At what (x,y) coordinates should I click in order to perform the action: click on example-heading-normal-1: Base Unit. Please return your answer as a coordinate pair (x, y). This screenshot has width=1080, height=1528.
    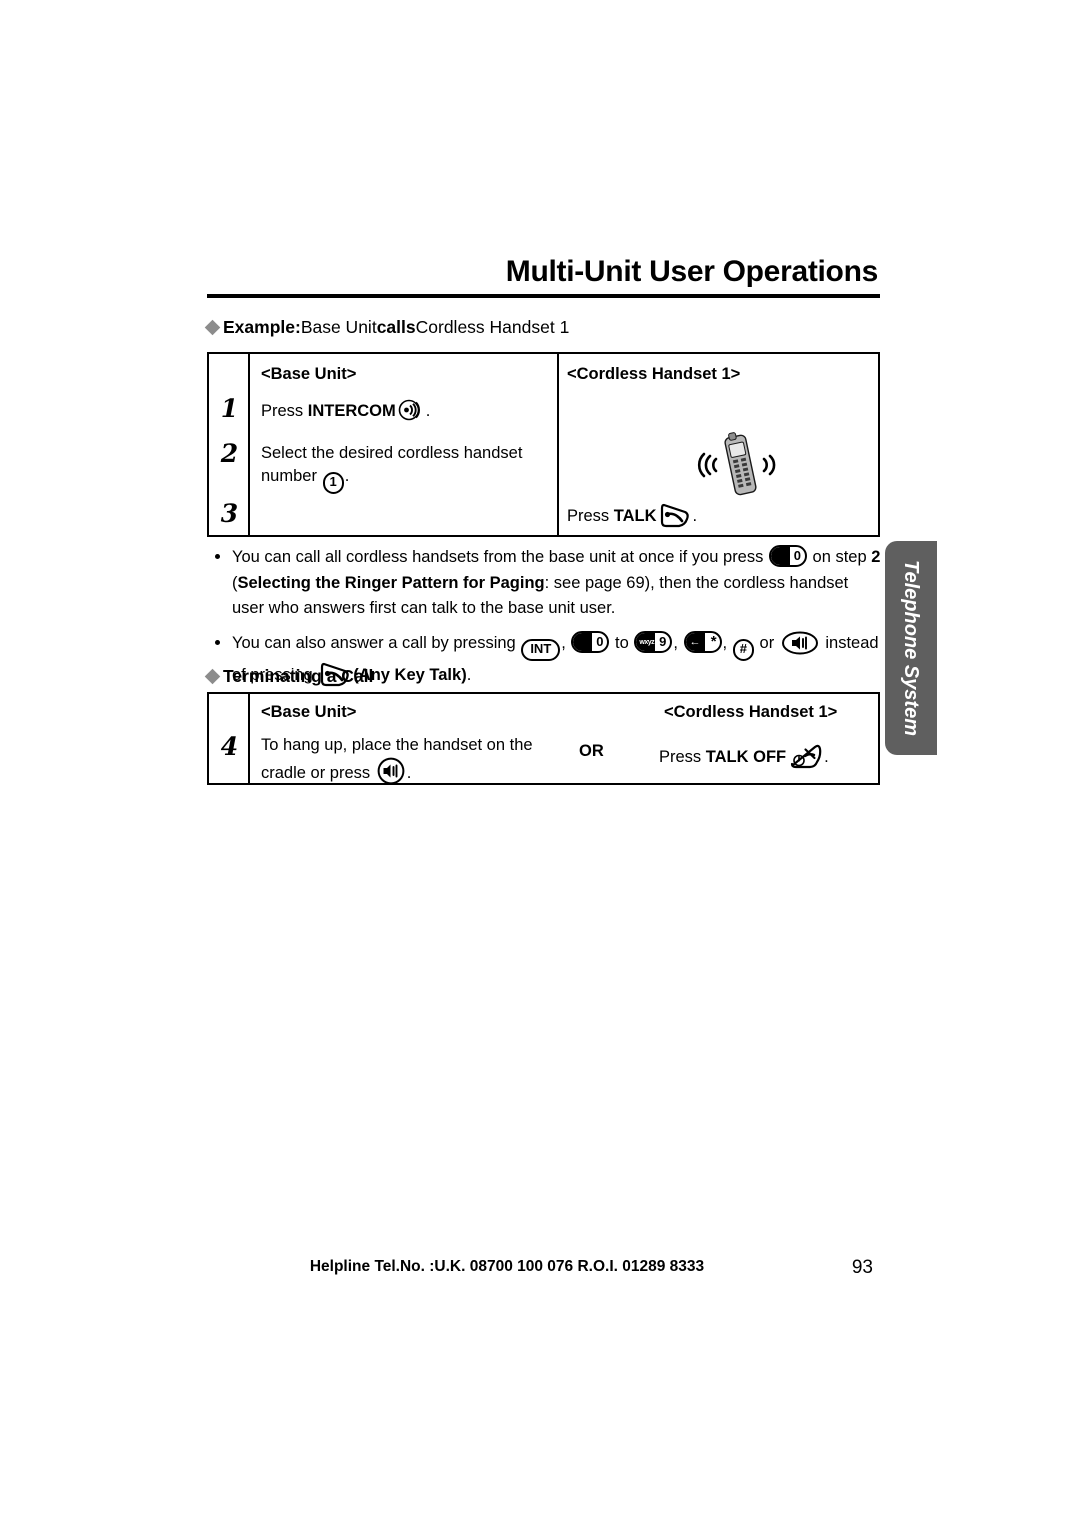
    Looking at the image, I should click on (338, 327).